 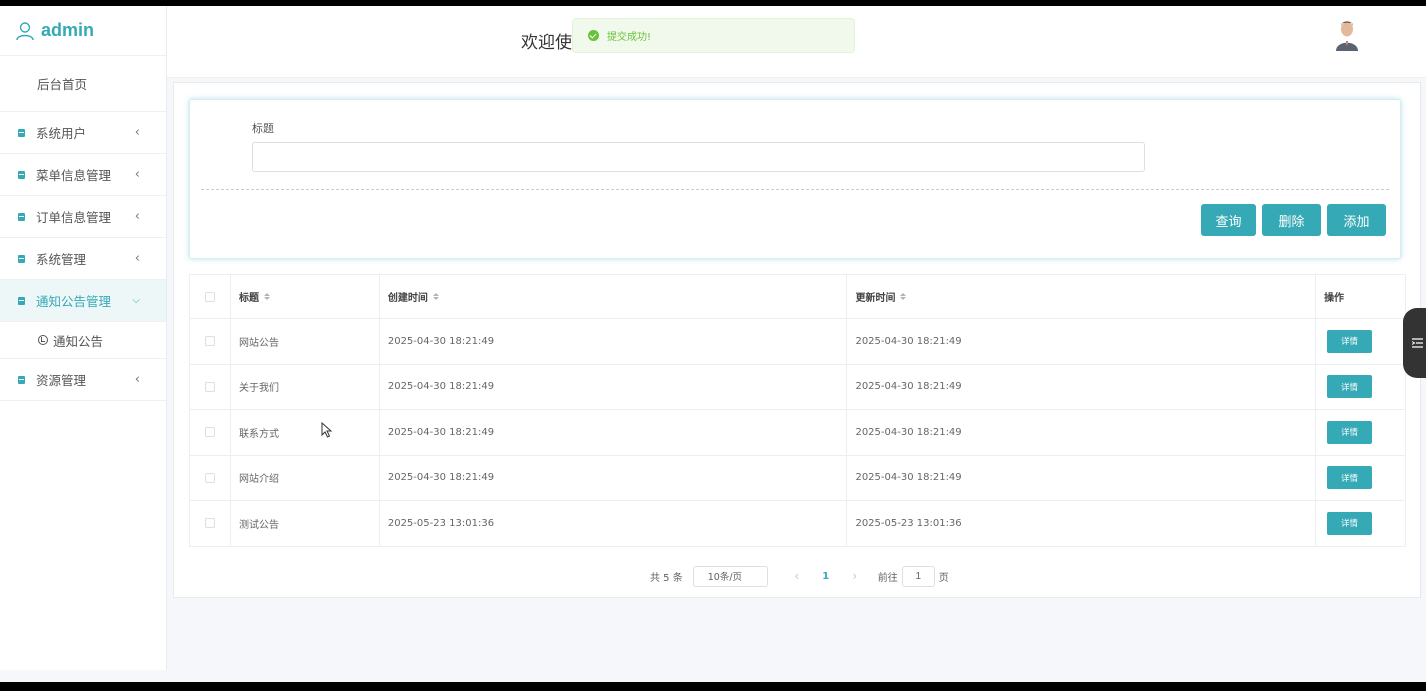 I want to click on brand: admin, so click(x=83, y=31).